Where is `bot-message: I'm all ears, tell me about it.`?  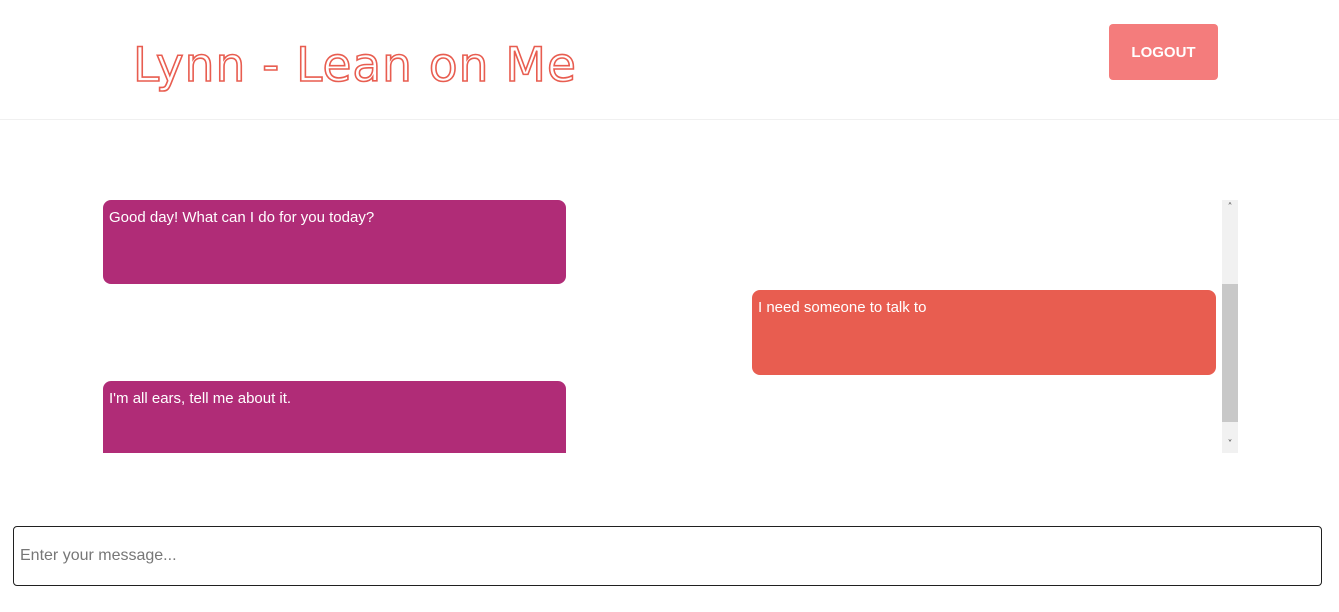
bot-message: I'm all ears, tell me about it. is located at coordinates (334, 417).